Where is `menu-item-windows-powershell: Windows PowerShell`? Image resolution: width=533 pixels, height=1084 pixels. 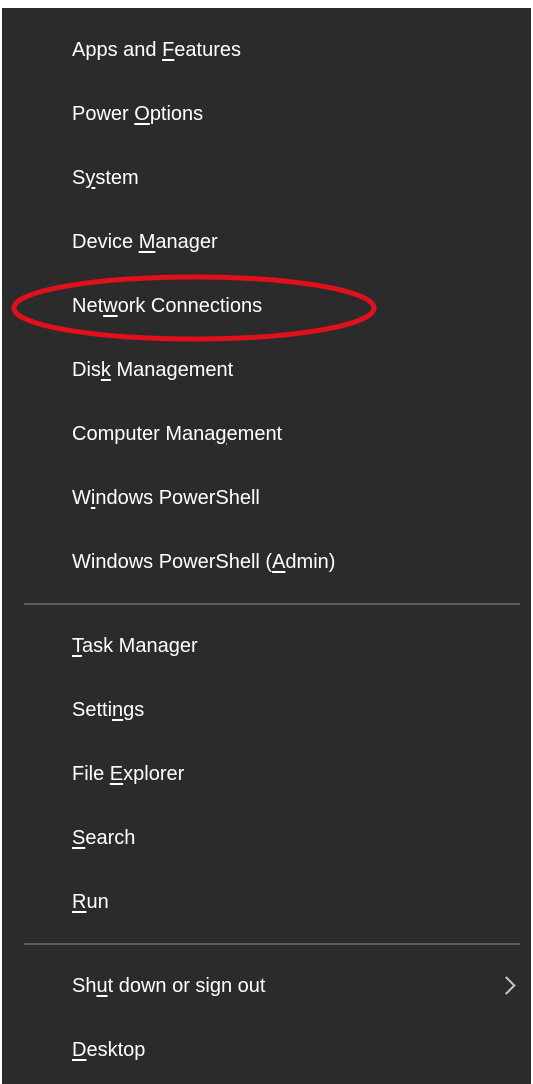 menu-item-windows-powershell: Windows PowerShell is located at coordinates (266, 498).